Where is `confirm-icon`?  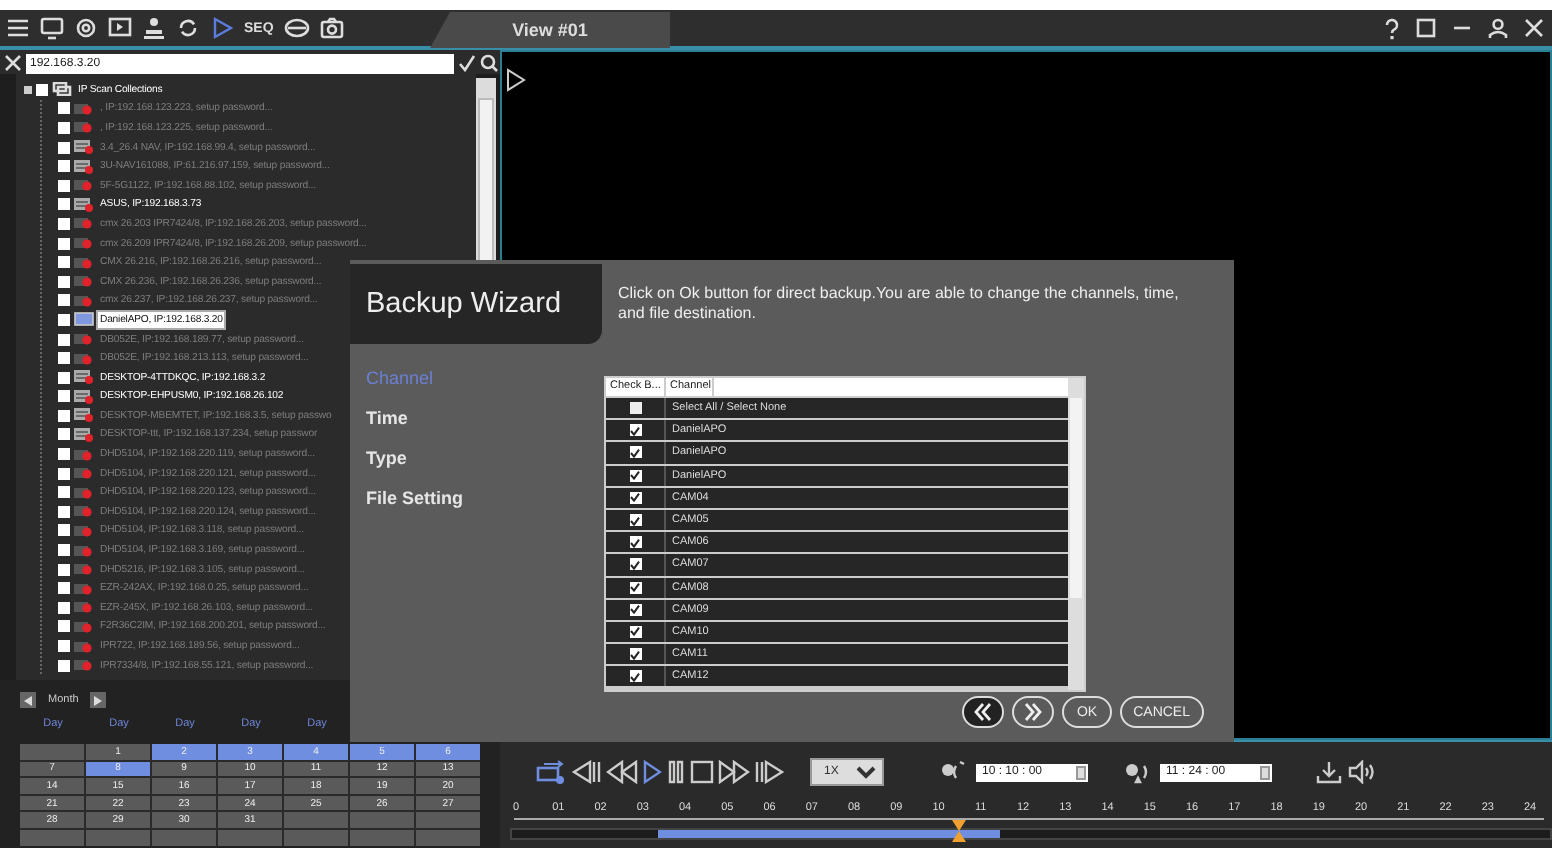 confirm-icon is located at coordinates (467, 63).